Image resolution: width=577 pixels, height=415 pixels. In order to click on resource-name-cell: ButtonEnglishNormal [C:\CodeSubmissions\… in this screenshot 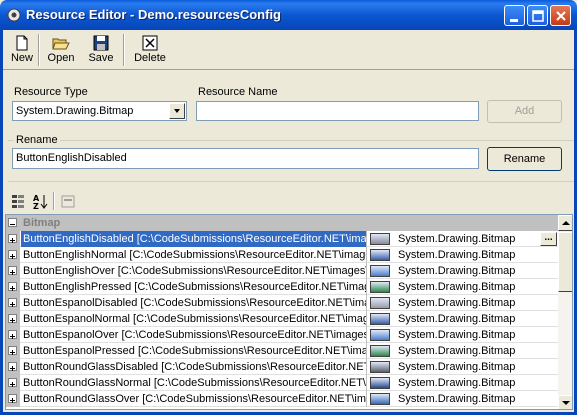, I will do `click(194, 255)`.